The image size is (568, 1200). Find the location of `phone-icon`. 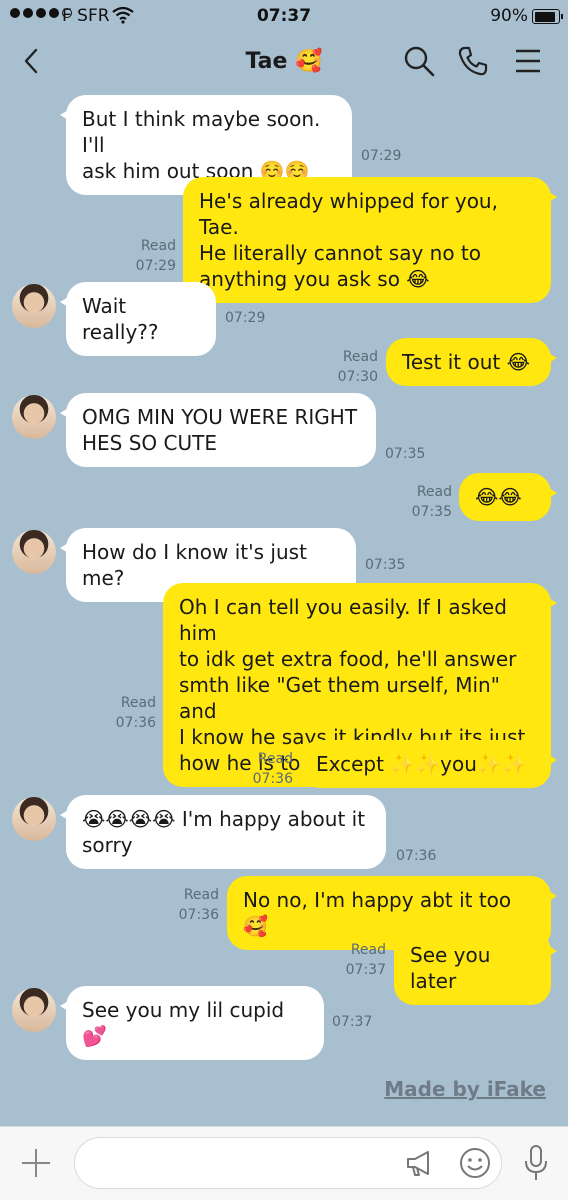

phone-icon is located at coordinates (473, 61).